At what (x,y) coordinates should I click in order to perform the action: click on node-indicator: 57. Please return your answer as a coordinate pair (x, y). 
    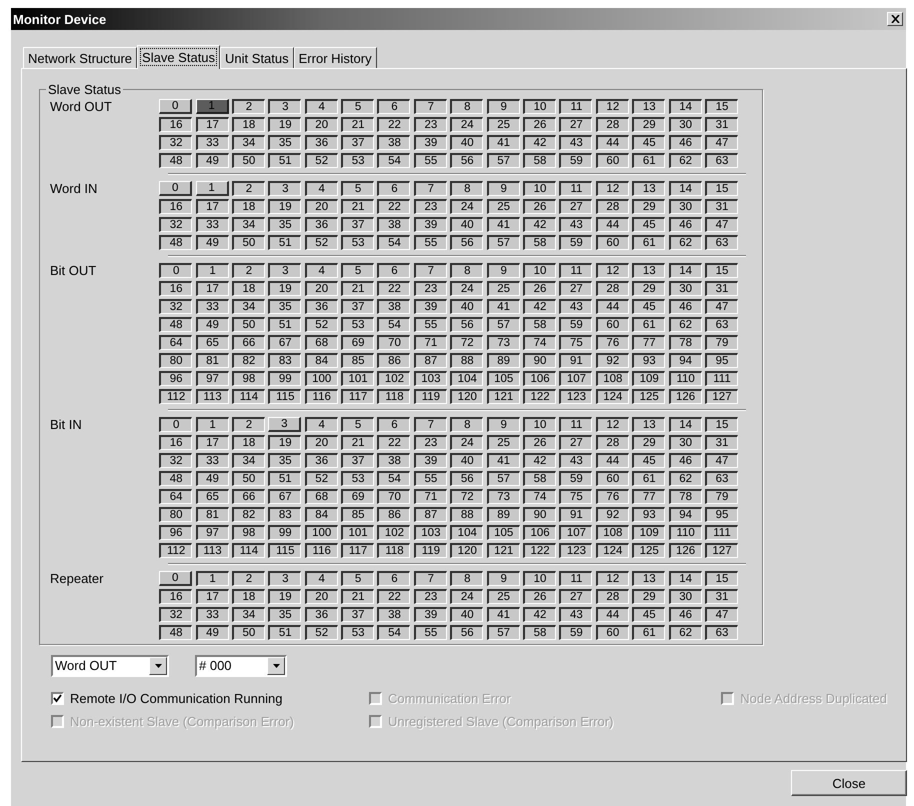
    Looking at the image, I should click on (503, 632).